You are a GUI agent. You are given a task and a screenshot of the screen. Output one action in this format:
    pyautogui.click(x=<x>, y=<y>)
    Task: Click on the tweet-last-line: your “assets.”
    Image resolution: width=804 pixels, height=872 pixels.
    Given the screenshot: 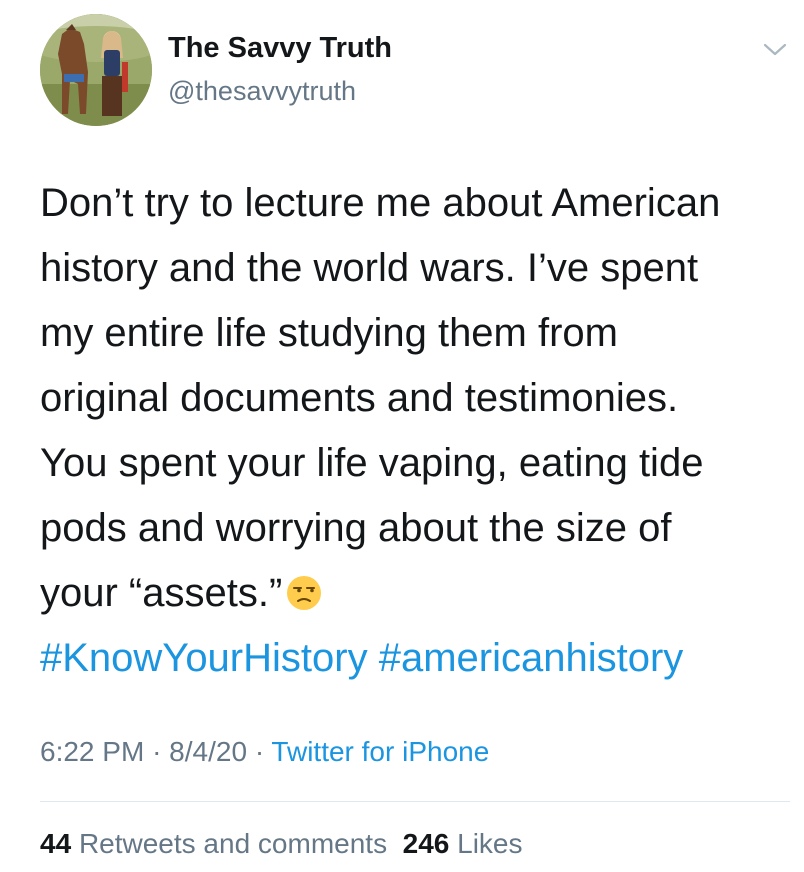 What is the action you would take?
    pyautogui.click(x=415, y=593)
    